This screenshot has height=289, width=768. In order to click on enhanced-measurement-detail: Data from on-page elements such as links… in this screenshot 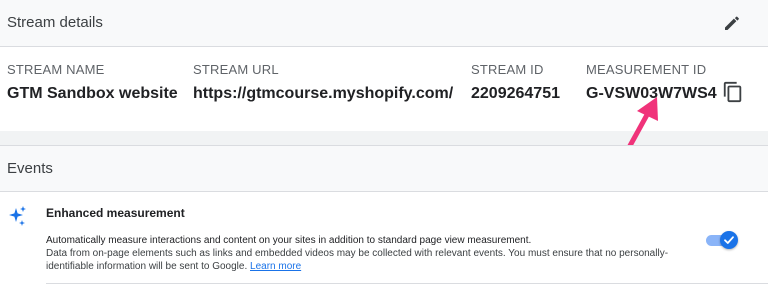, I will do `click(357, 260)`.